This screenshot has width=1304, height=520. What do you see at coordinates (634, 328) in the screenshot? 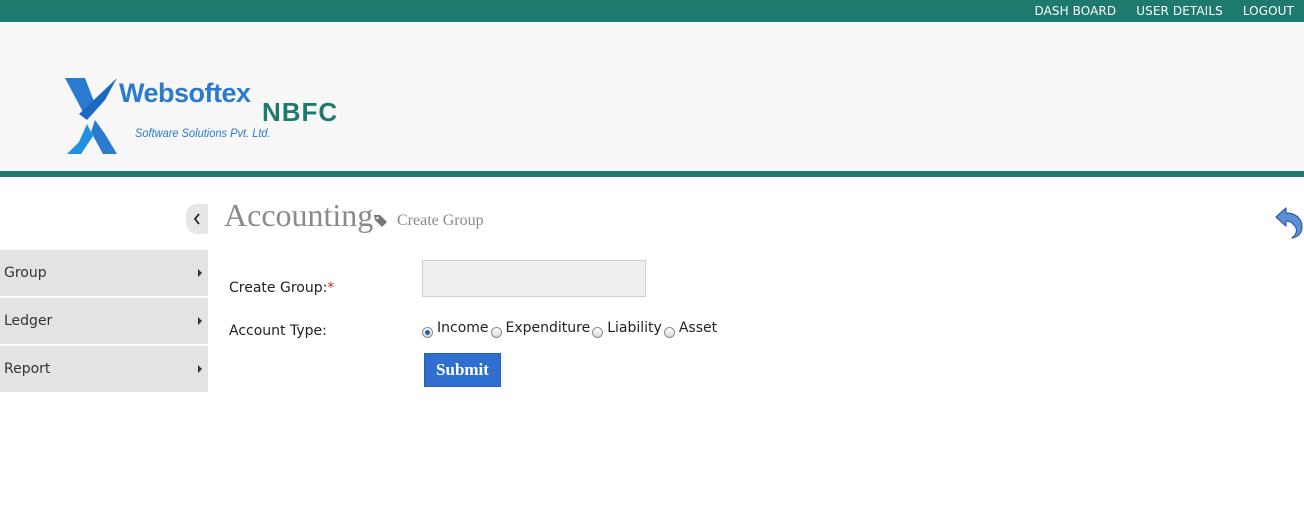
I see `liability-radio-label: Liability` at bounding box center [634, 328].